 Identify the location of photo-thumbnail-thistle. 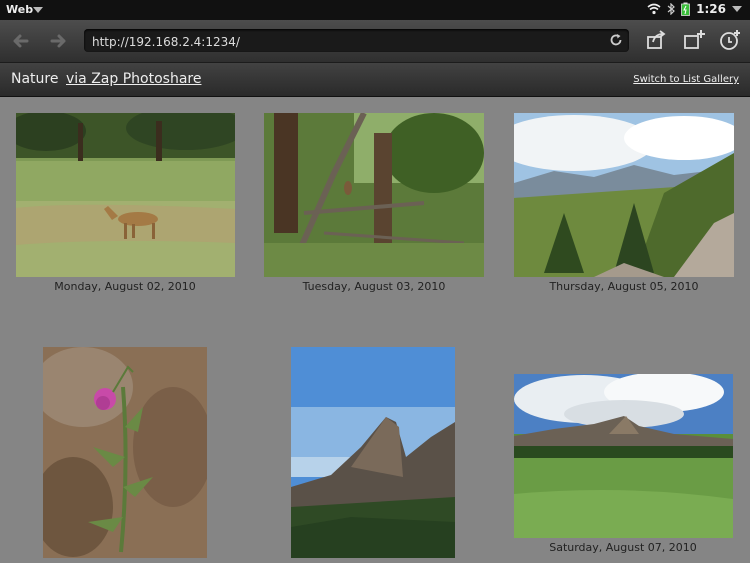
(125, 452).